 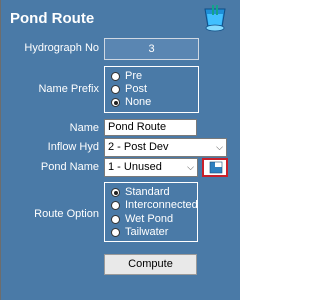 I want to click on inflow-hyd-dropdown: 2 - Post Dev ⌵, so click(x=165, y=147).